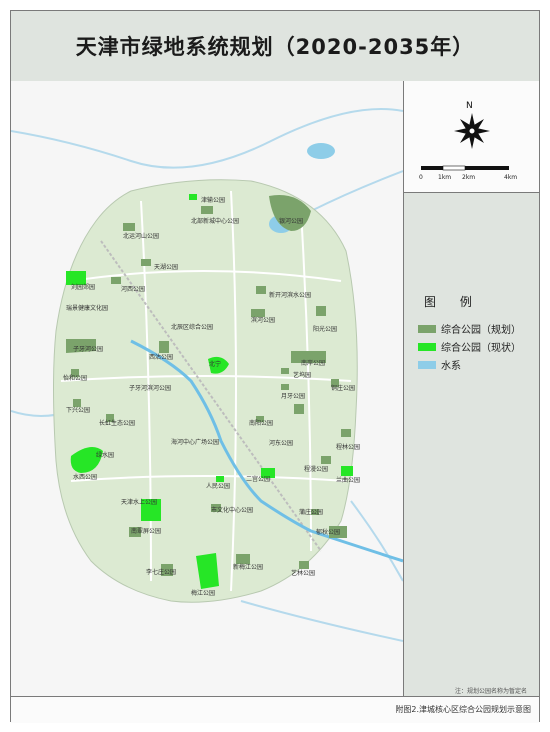 The image size is (550, 732). I want to click on north-label: N, so click(469, 106).